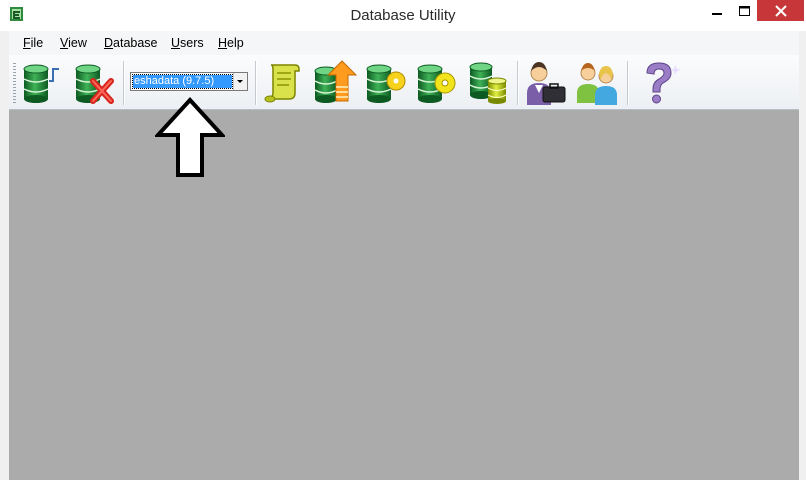 This screenshot has height=480, width=806. What do you see at coordinates (33, 43) in the screenshot?
I see `menu-file: File` at bounding box center [33, 43].